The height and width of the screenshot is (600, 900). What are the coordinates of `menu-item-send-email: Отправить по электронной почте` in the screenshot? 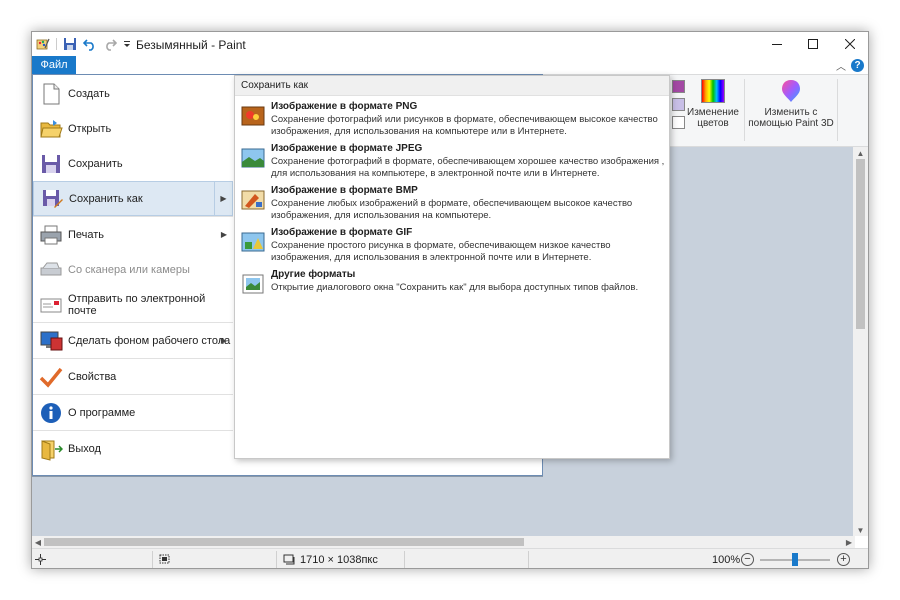 It's located at (133, 304).